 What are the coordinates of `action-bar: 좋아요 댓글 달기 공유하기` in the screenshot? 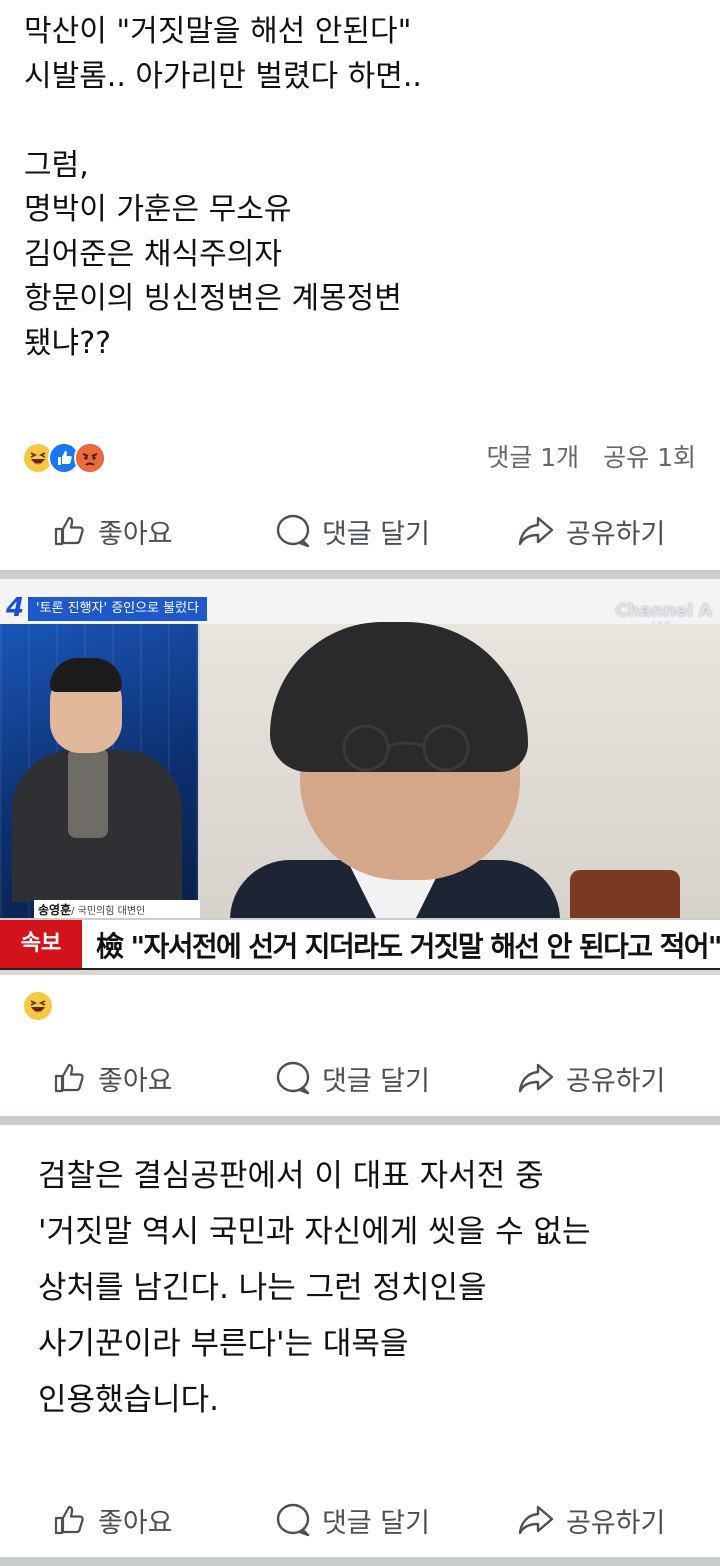 It's located at (360, 531).